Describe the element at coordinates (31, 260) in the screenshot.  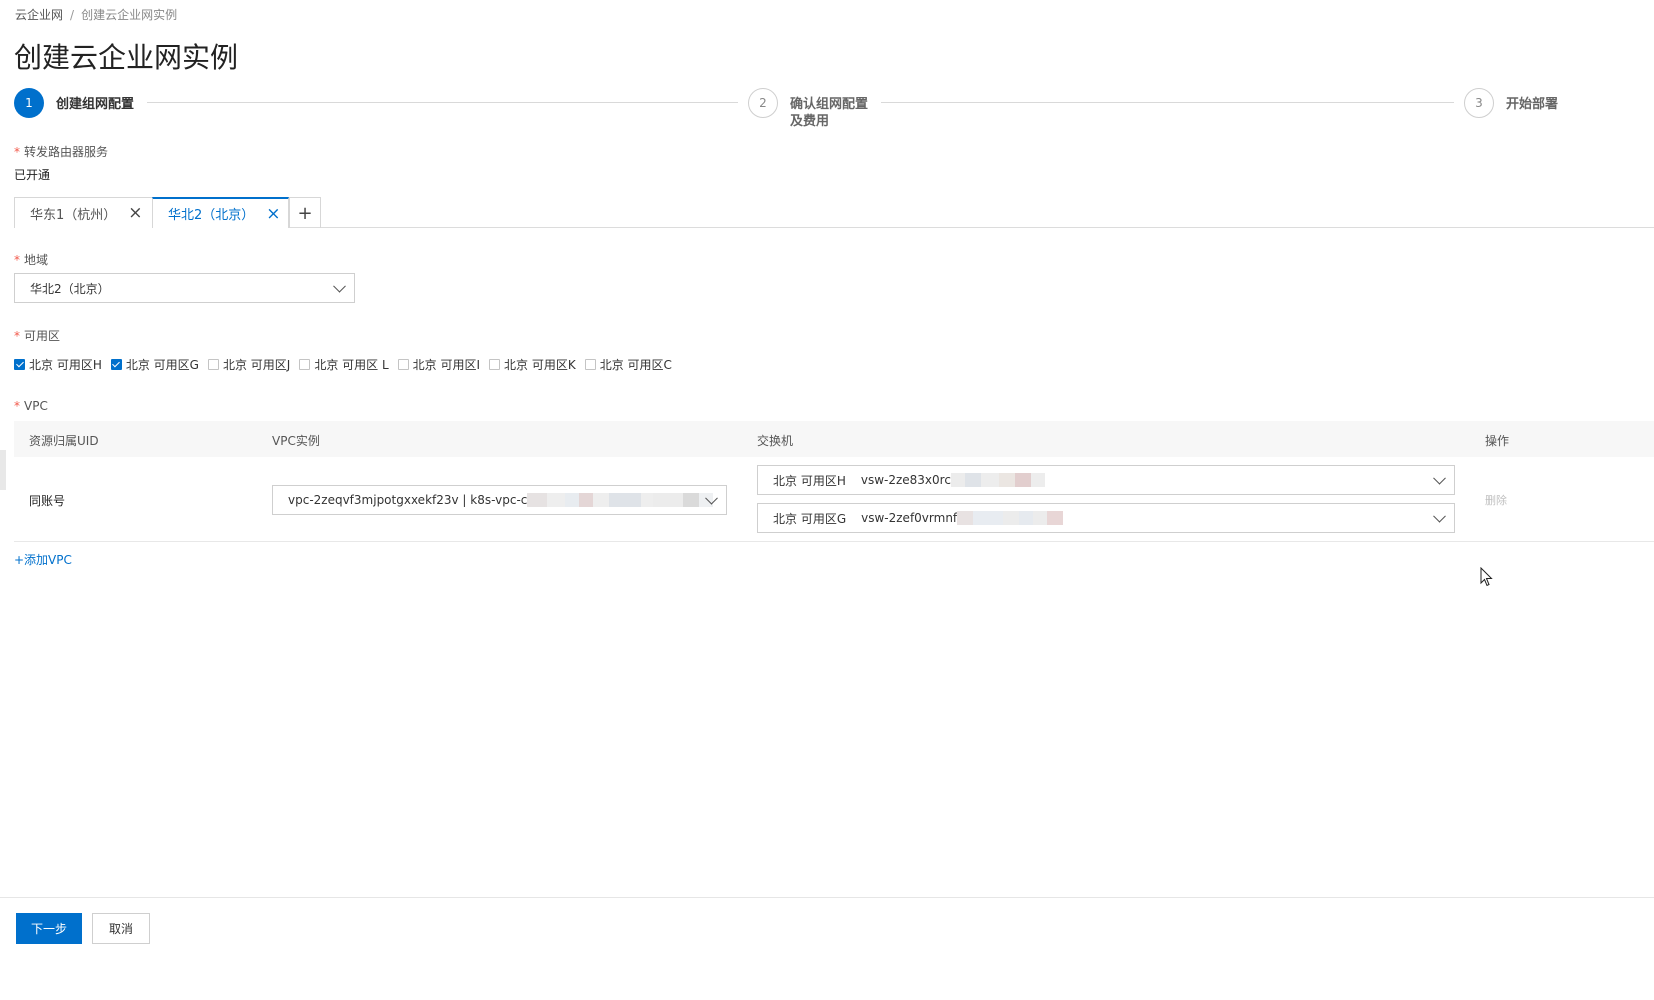
I see `region-label: * 地域` at that location.